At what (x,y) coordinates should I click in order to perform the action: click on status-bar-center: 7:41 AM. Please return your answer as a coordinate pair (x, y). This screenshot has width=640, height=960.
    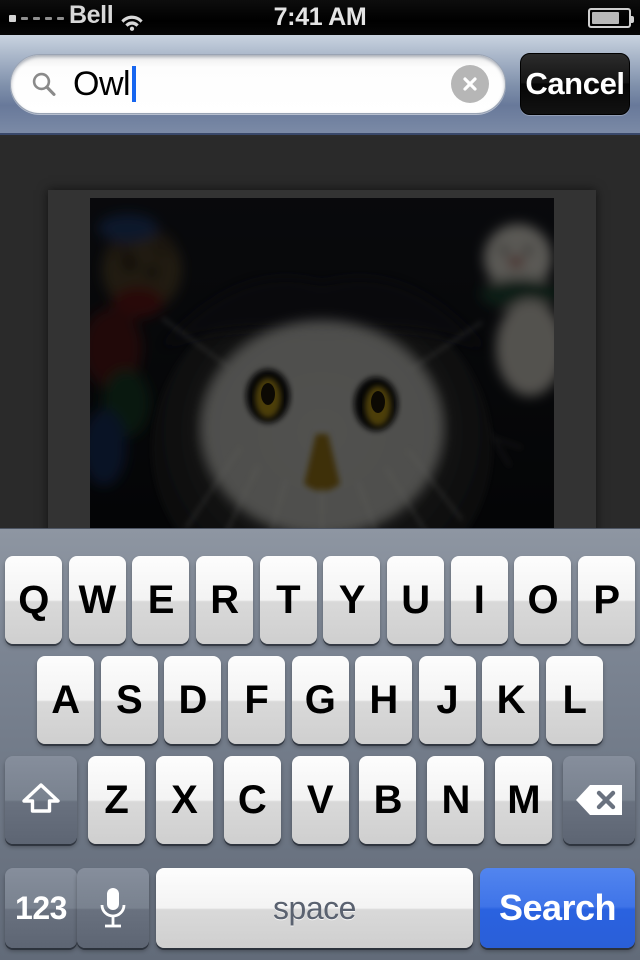
    Looking at the image, I should click on (320, 17).